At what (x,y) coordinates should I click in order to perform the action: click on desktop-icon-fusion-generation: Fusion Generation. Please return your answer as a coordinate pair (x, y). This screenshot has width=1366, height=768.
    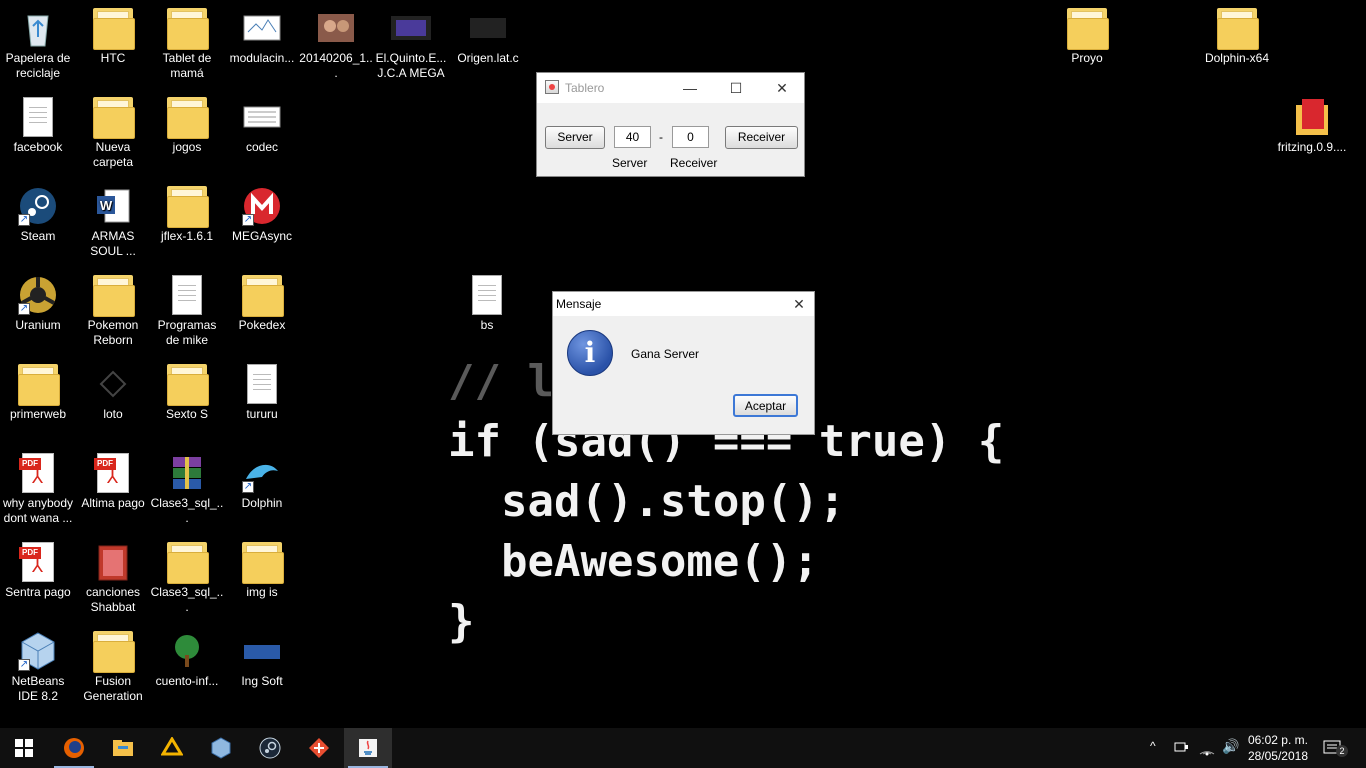
    Looking at the image, I should click on (113, 667).